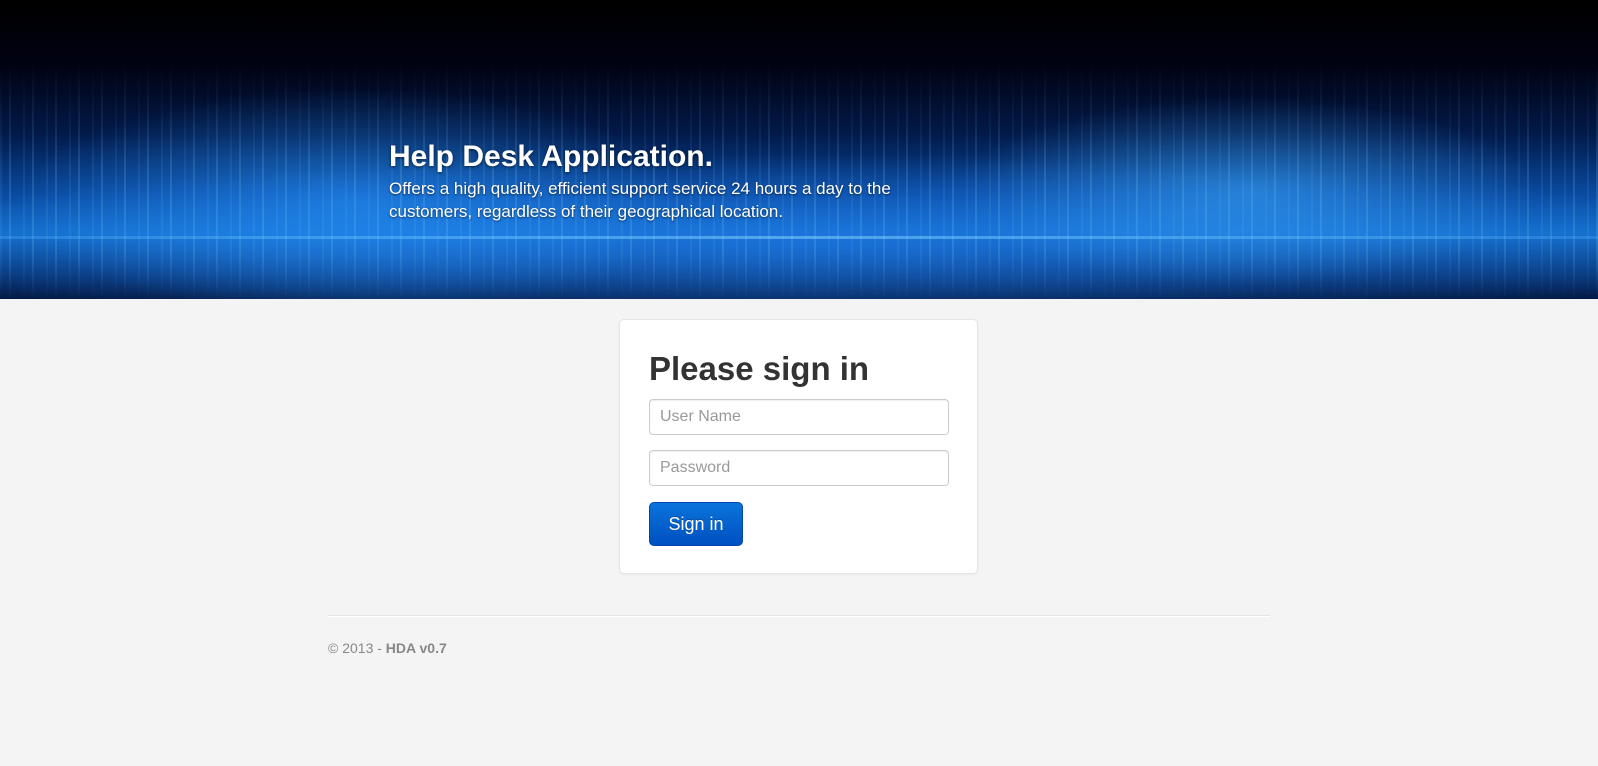 Image resolution: width=1598 pixels, height=766 pixels. What do you see at coordinates (799, 468) in the screenshot?
I see `password-input` at bounding box center [799, 468].